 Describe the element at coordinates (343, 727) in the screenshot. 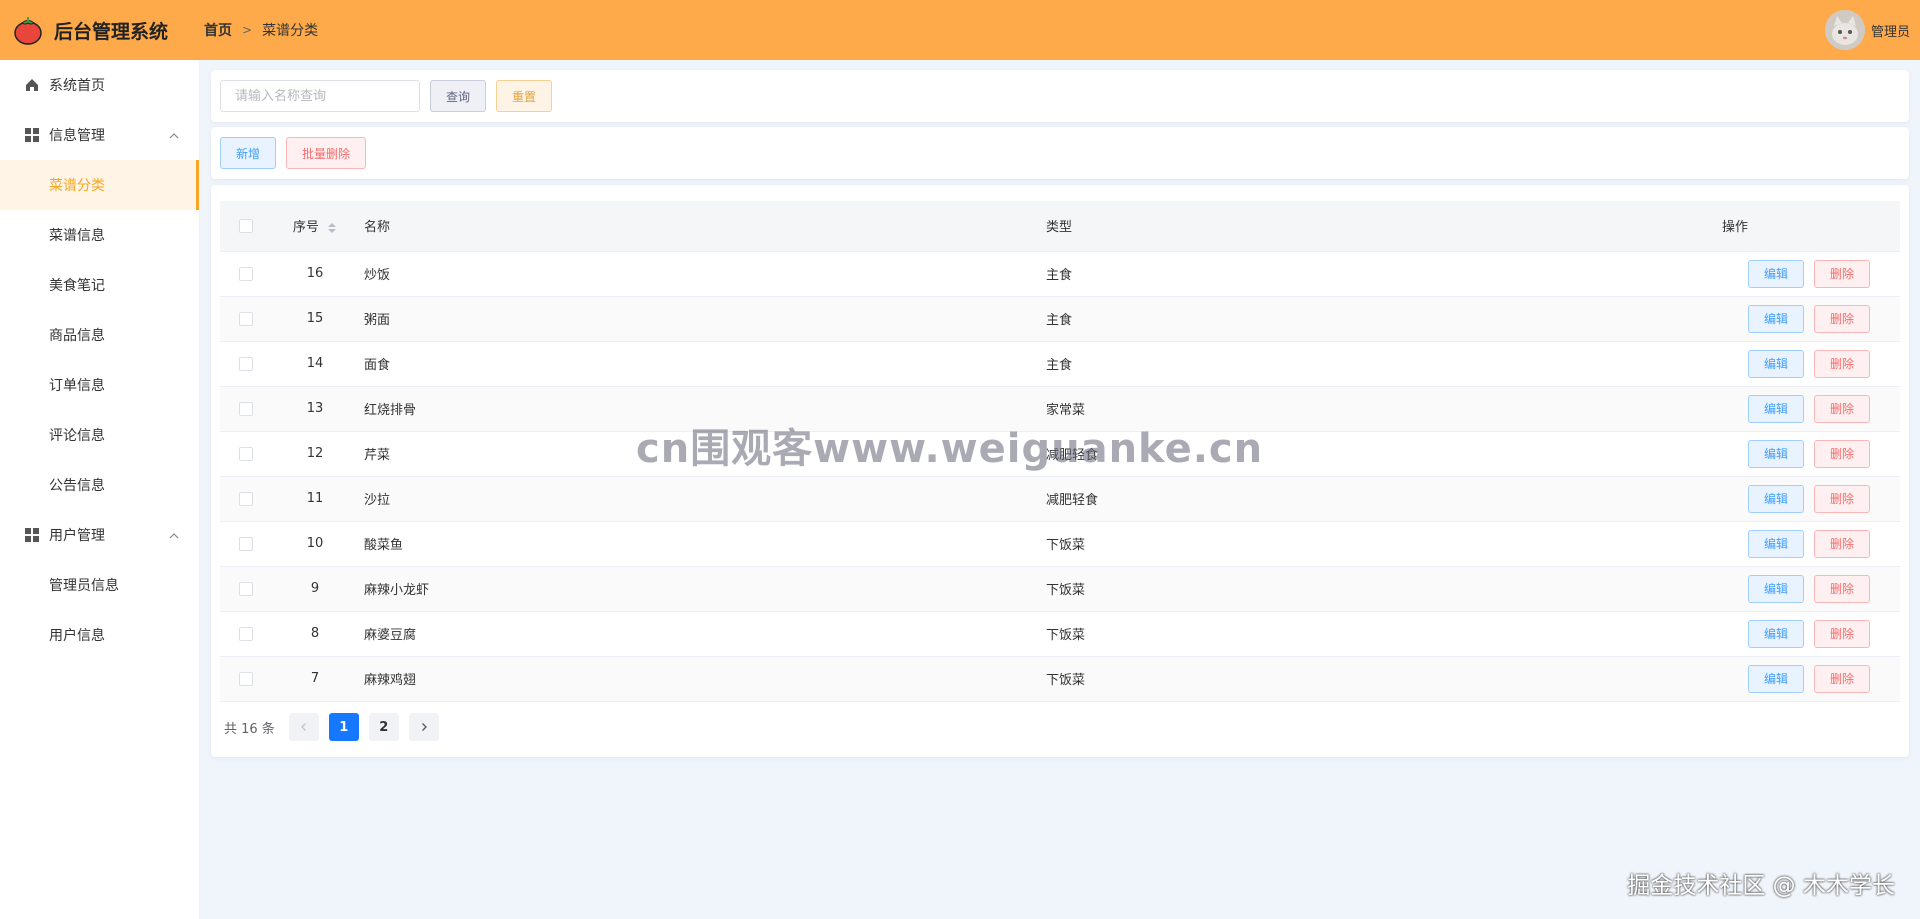

I see `page-button-1: 1` at that location.